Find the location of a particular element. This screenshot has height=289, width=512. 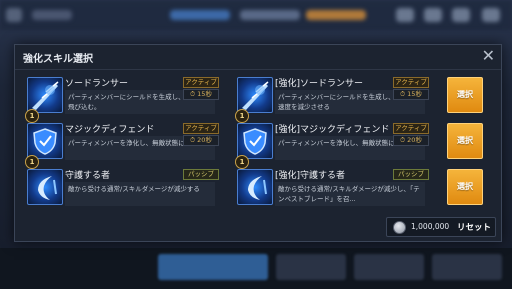

silver-coin-icon is located at coordinates (399, 227).